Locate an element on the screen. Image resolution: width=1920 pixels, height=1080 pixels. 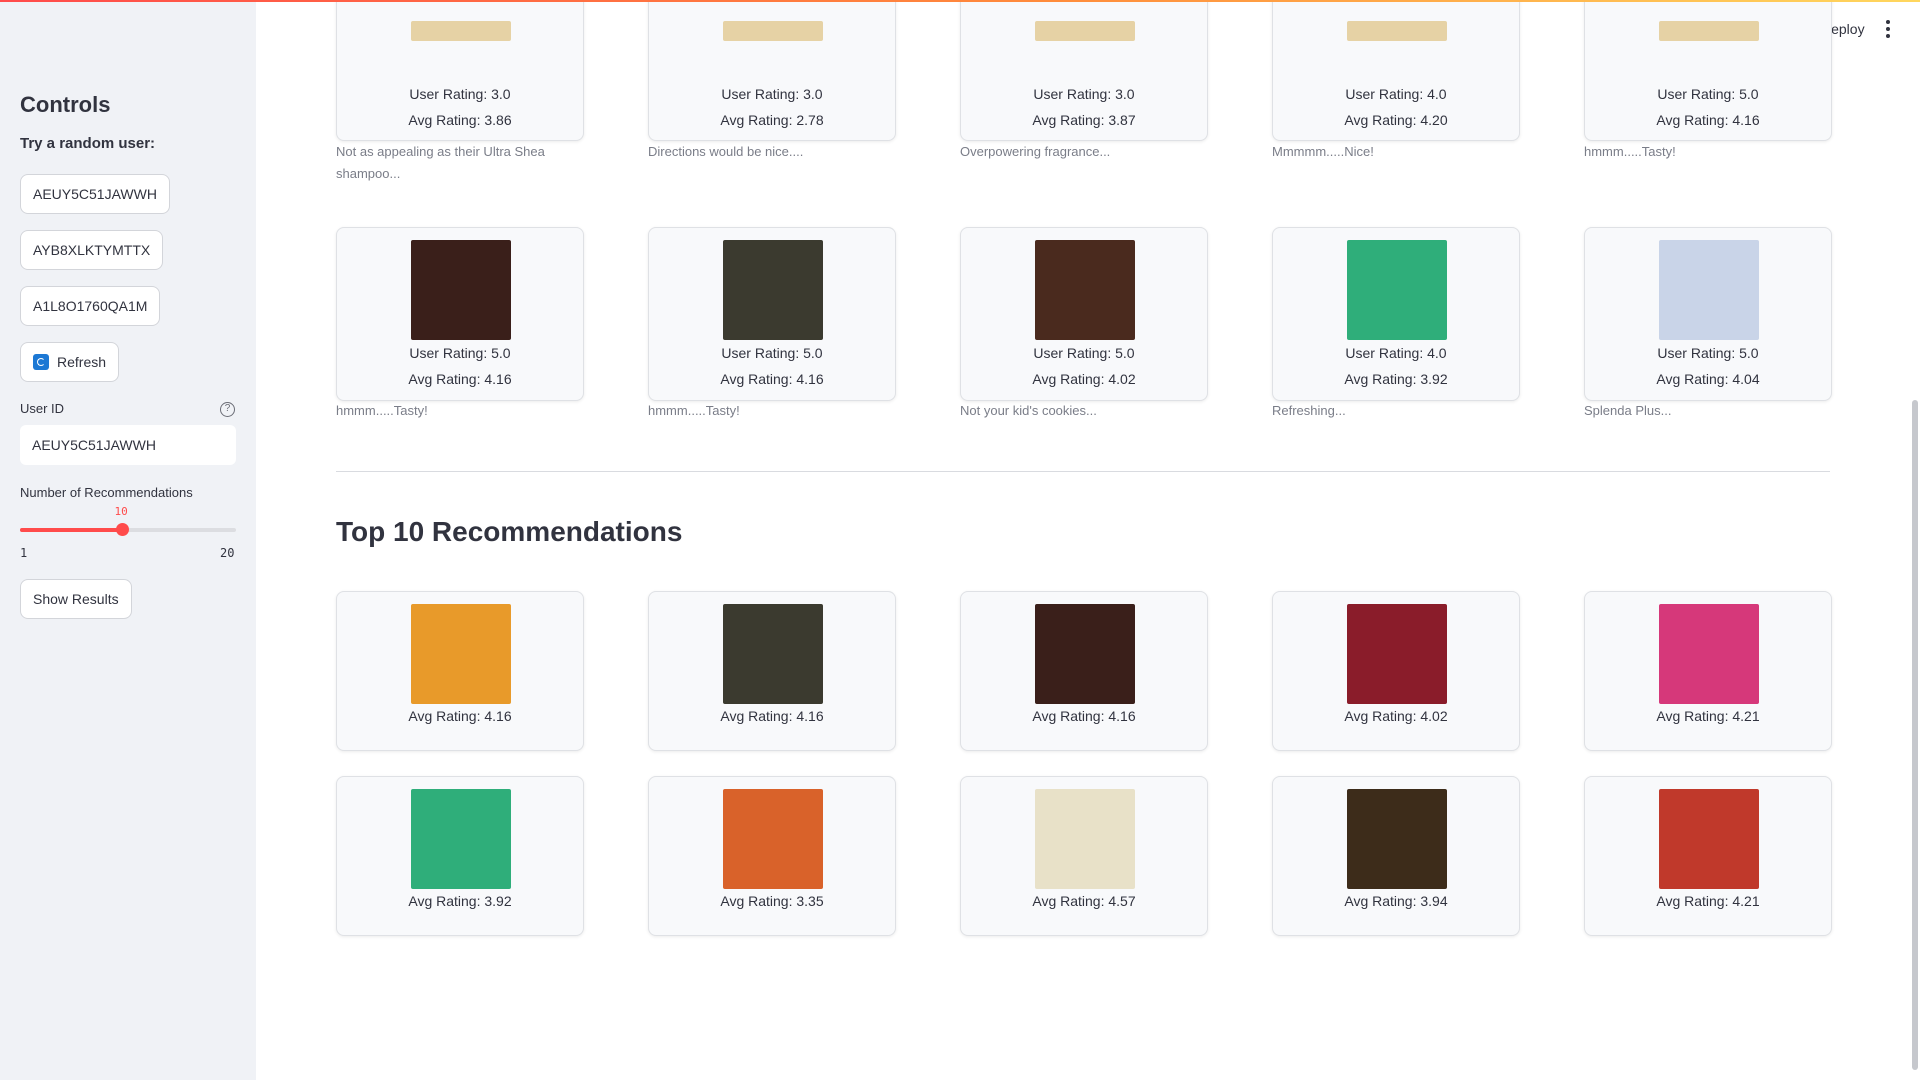
rated-product-card: User Rating: 5.0 Avg Rating: 4.04 is located at coordinates (1708, 314).